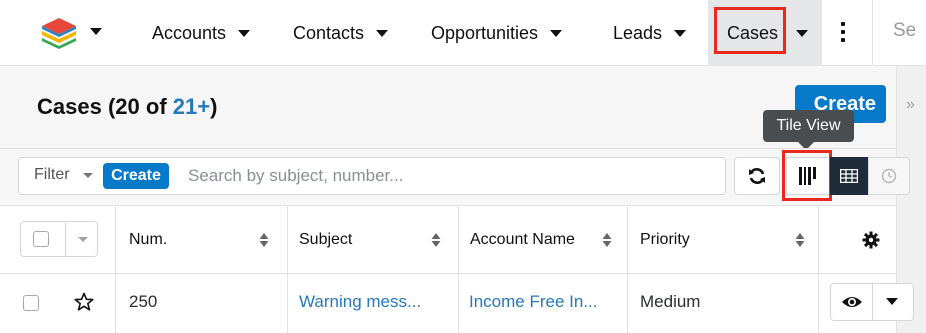  I want to click on filter-create-button: Create, so click(136, 176).